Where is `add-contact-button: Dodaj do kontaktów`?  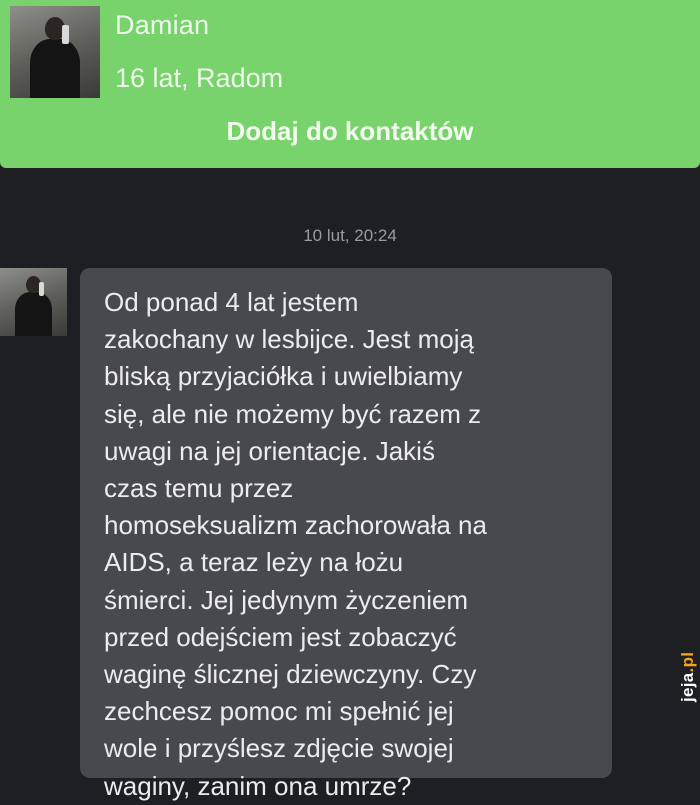
add-contact-button: Dodaj do kontaktów is located at coordinates (350, 131).